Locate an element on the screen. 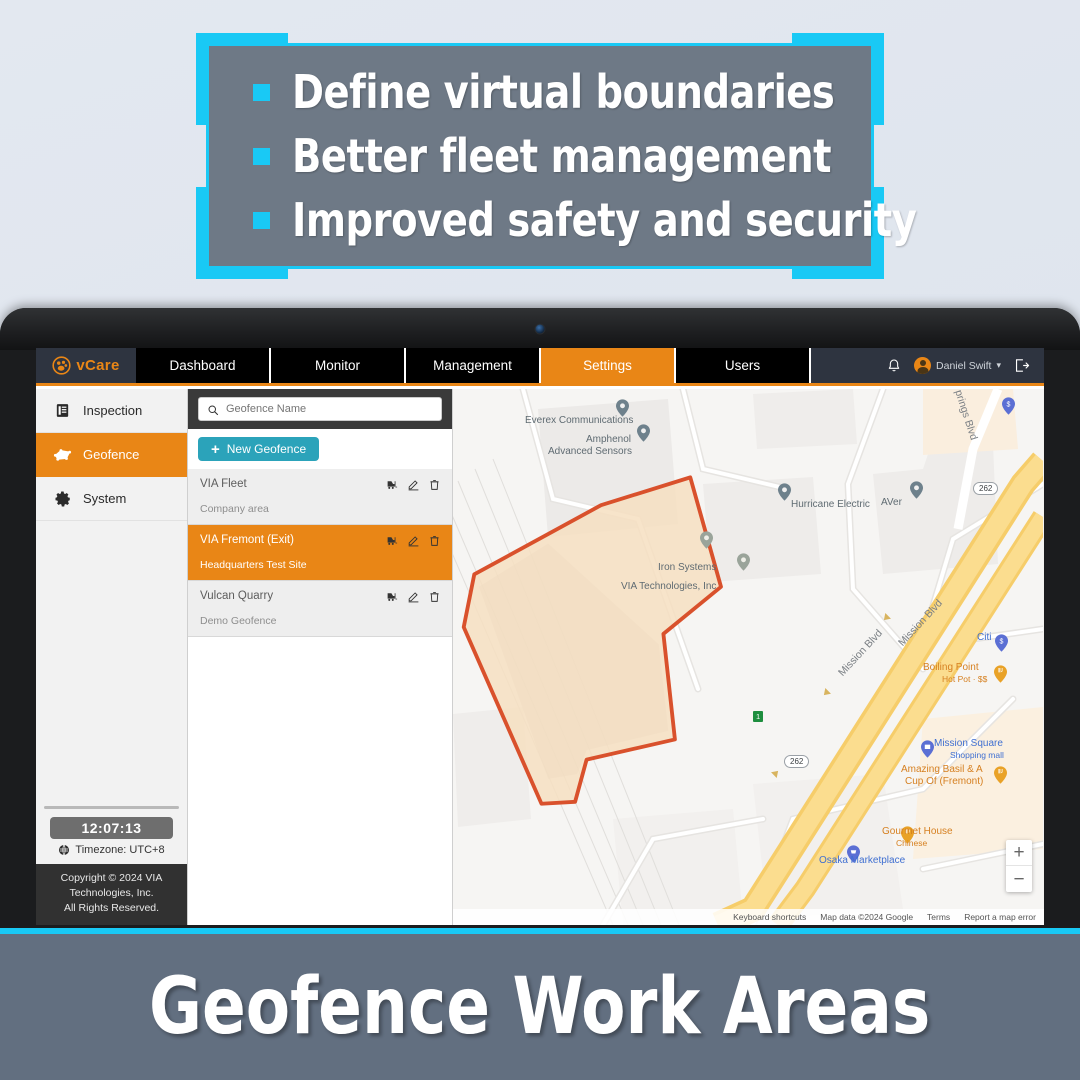  map-poi-label: Boiling Point is located at coordinates (951, 667).